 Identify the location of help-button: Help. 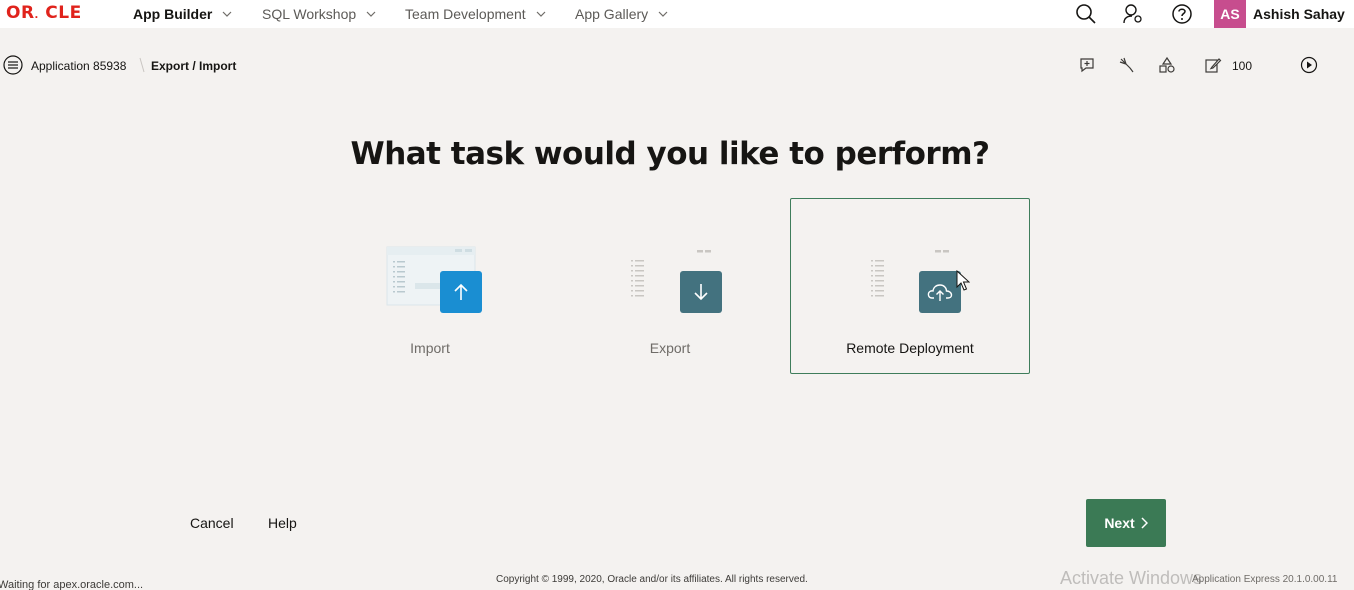
(282, 523).